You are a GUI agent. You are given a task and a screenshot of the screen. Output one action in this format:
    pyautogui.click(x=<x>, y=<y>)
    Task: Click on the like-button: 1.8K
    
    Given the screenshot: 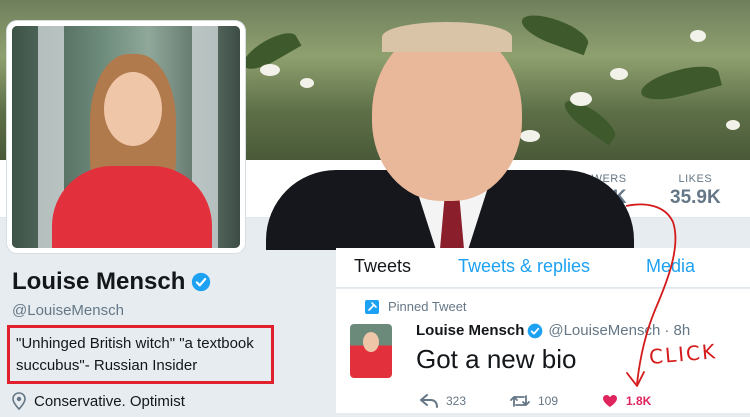 What is the action you would take?
    pyautogui.click(x=626, y=401)
    